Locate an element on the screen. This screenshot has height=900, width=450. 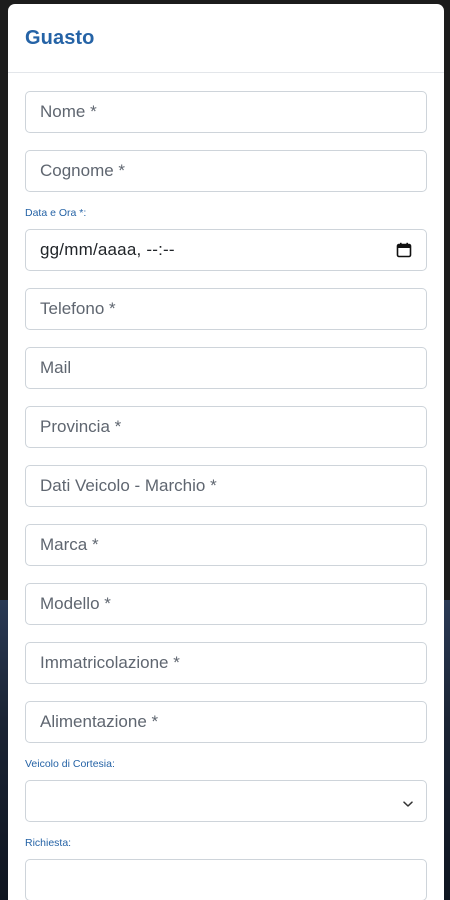
provincia-input: Provincia * is located at coordinates (226, 427).